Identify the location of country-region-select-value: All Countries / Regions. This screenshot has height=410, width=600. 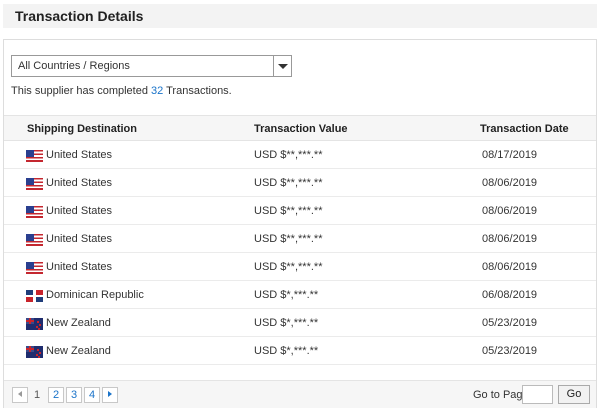
(74, 66).